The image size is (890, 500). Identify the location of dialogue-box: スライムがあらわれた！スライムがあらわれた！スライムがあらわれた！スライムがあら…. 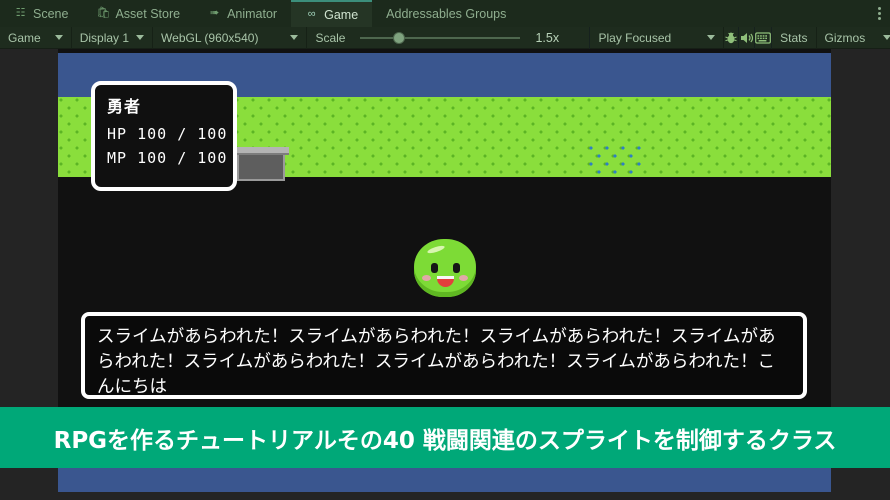
(444, 355).